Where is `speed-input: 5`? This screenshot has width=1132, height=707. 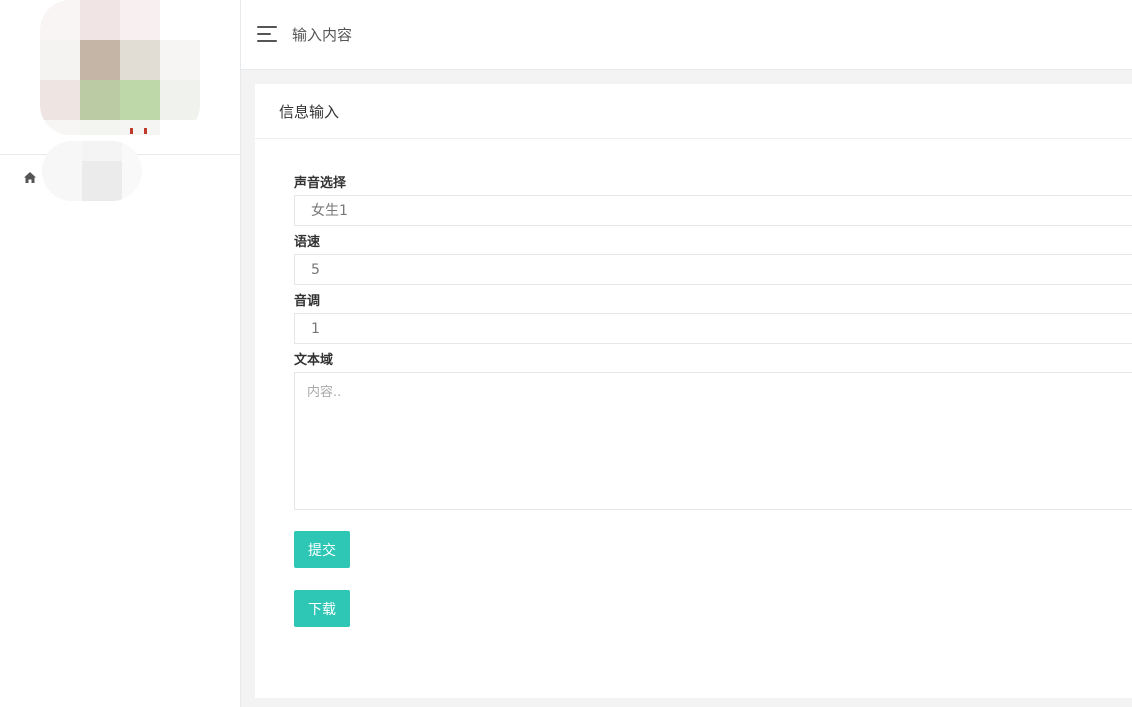 speed-input: 5 is located at coordinates (713, 269).